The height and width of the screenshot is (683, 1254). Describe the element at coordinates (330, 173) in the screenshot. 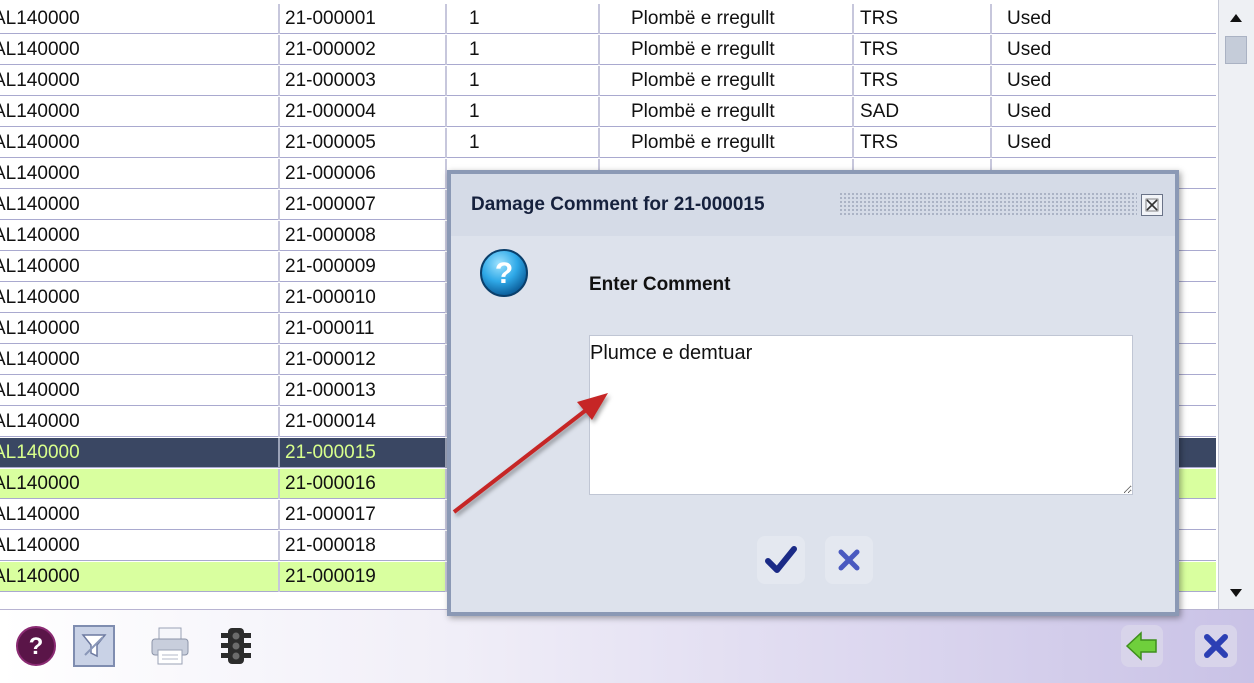

I see `seal-number-cell: 21-000006` at that location.